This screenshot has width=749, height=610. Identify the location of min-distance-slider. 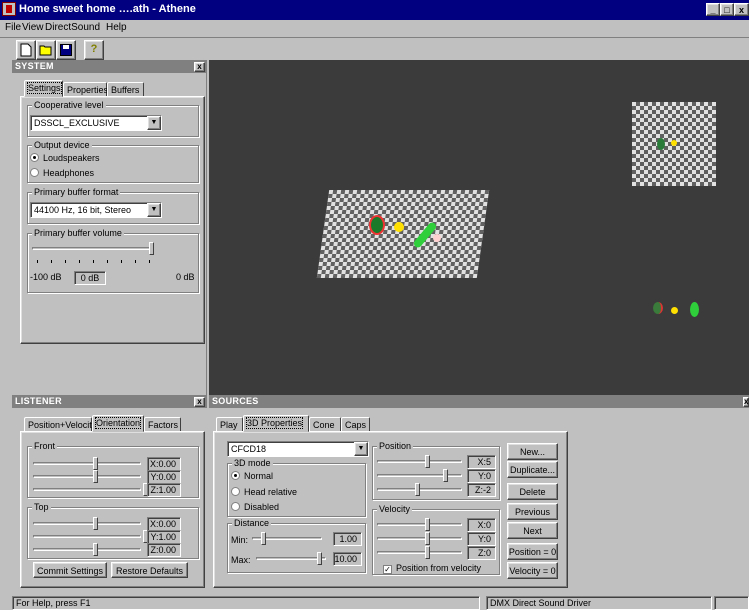
(287, 539).